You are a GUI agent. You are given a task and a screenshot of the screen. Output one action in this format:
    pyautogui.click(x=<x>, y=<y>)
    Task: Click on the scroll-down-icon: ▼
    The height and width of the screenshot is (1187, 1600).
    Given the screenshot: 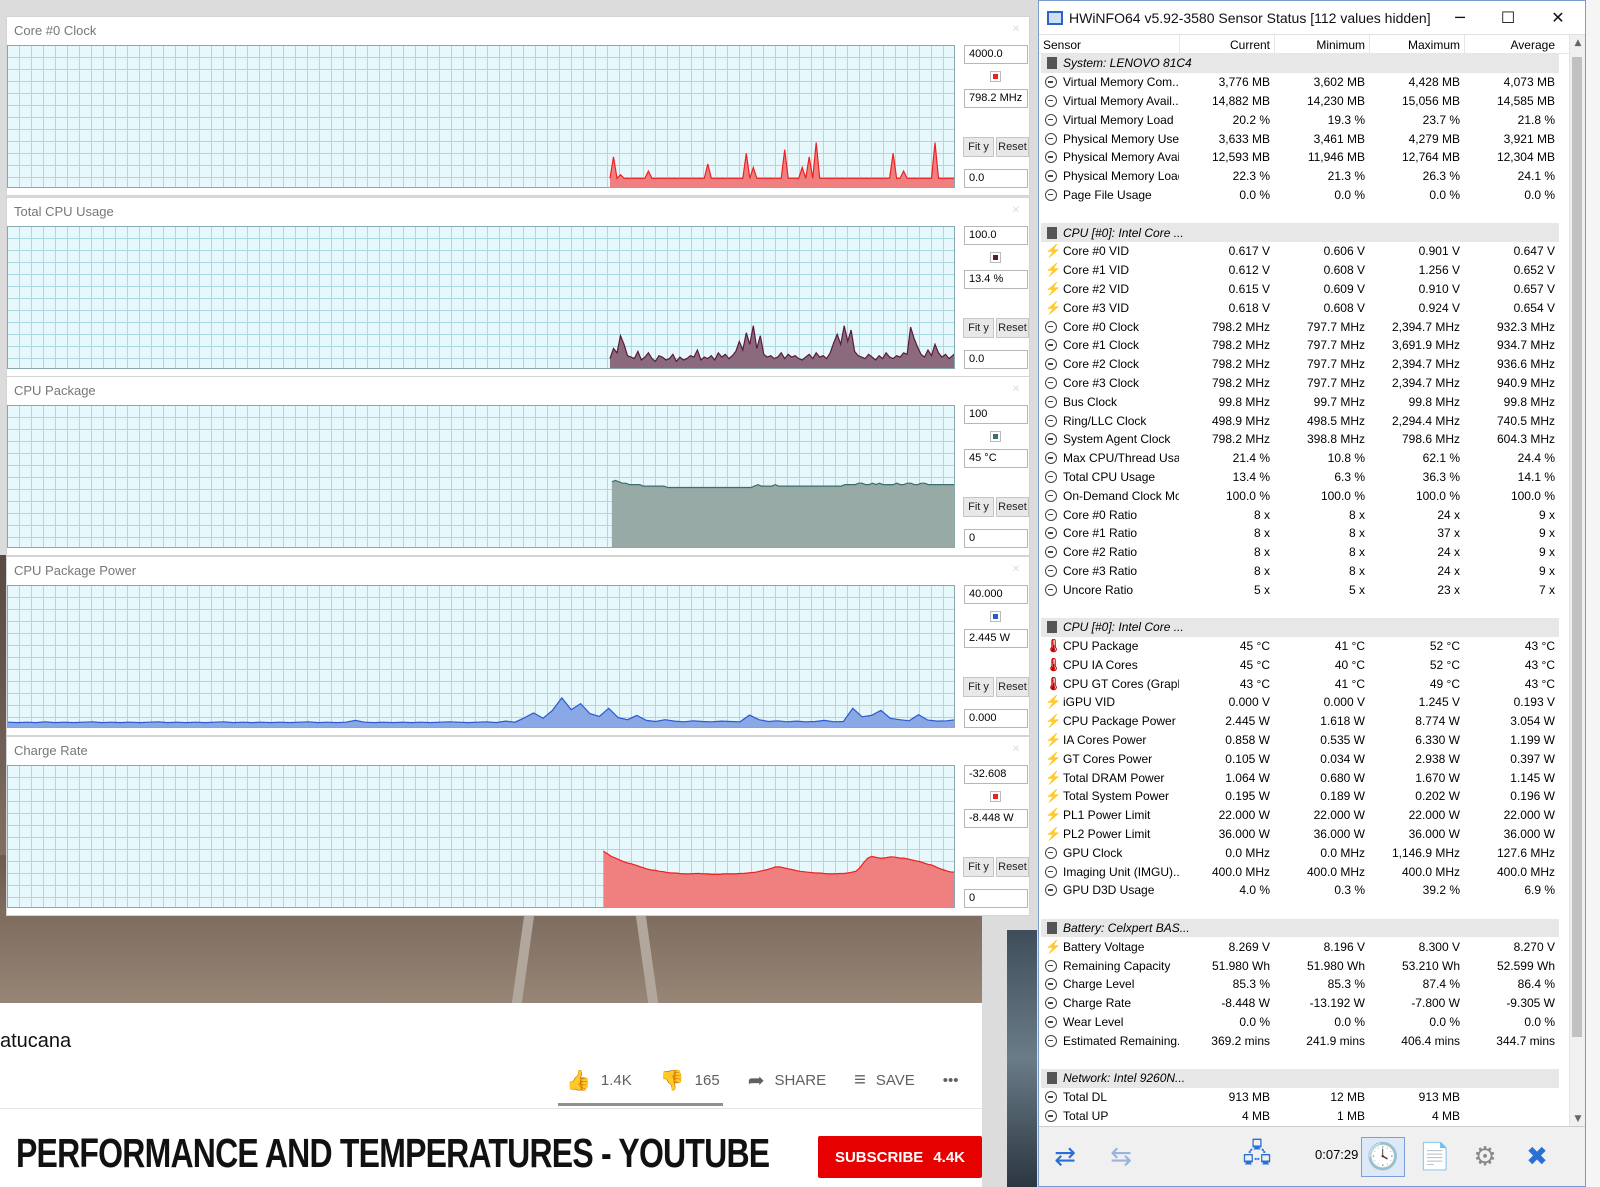 What is the action you would take?
    pyautogui.click(x=1578, y=1119)
    